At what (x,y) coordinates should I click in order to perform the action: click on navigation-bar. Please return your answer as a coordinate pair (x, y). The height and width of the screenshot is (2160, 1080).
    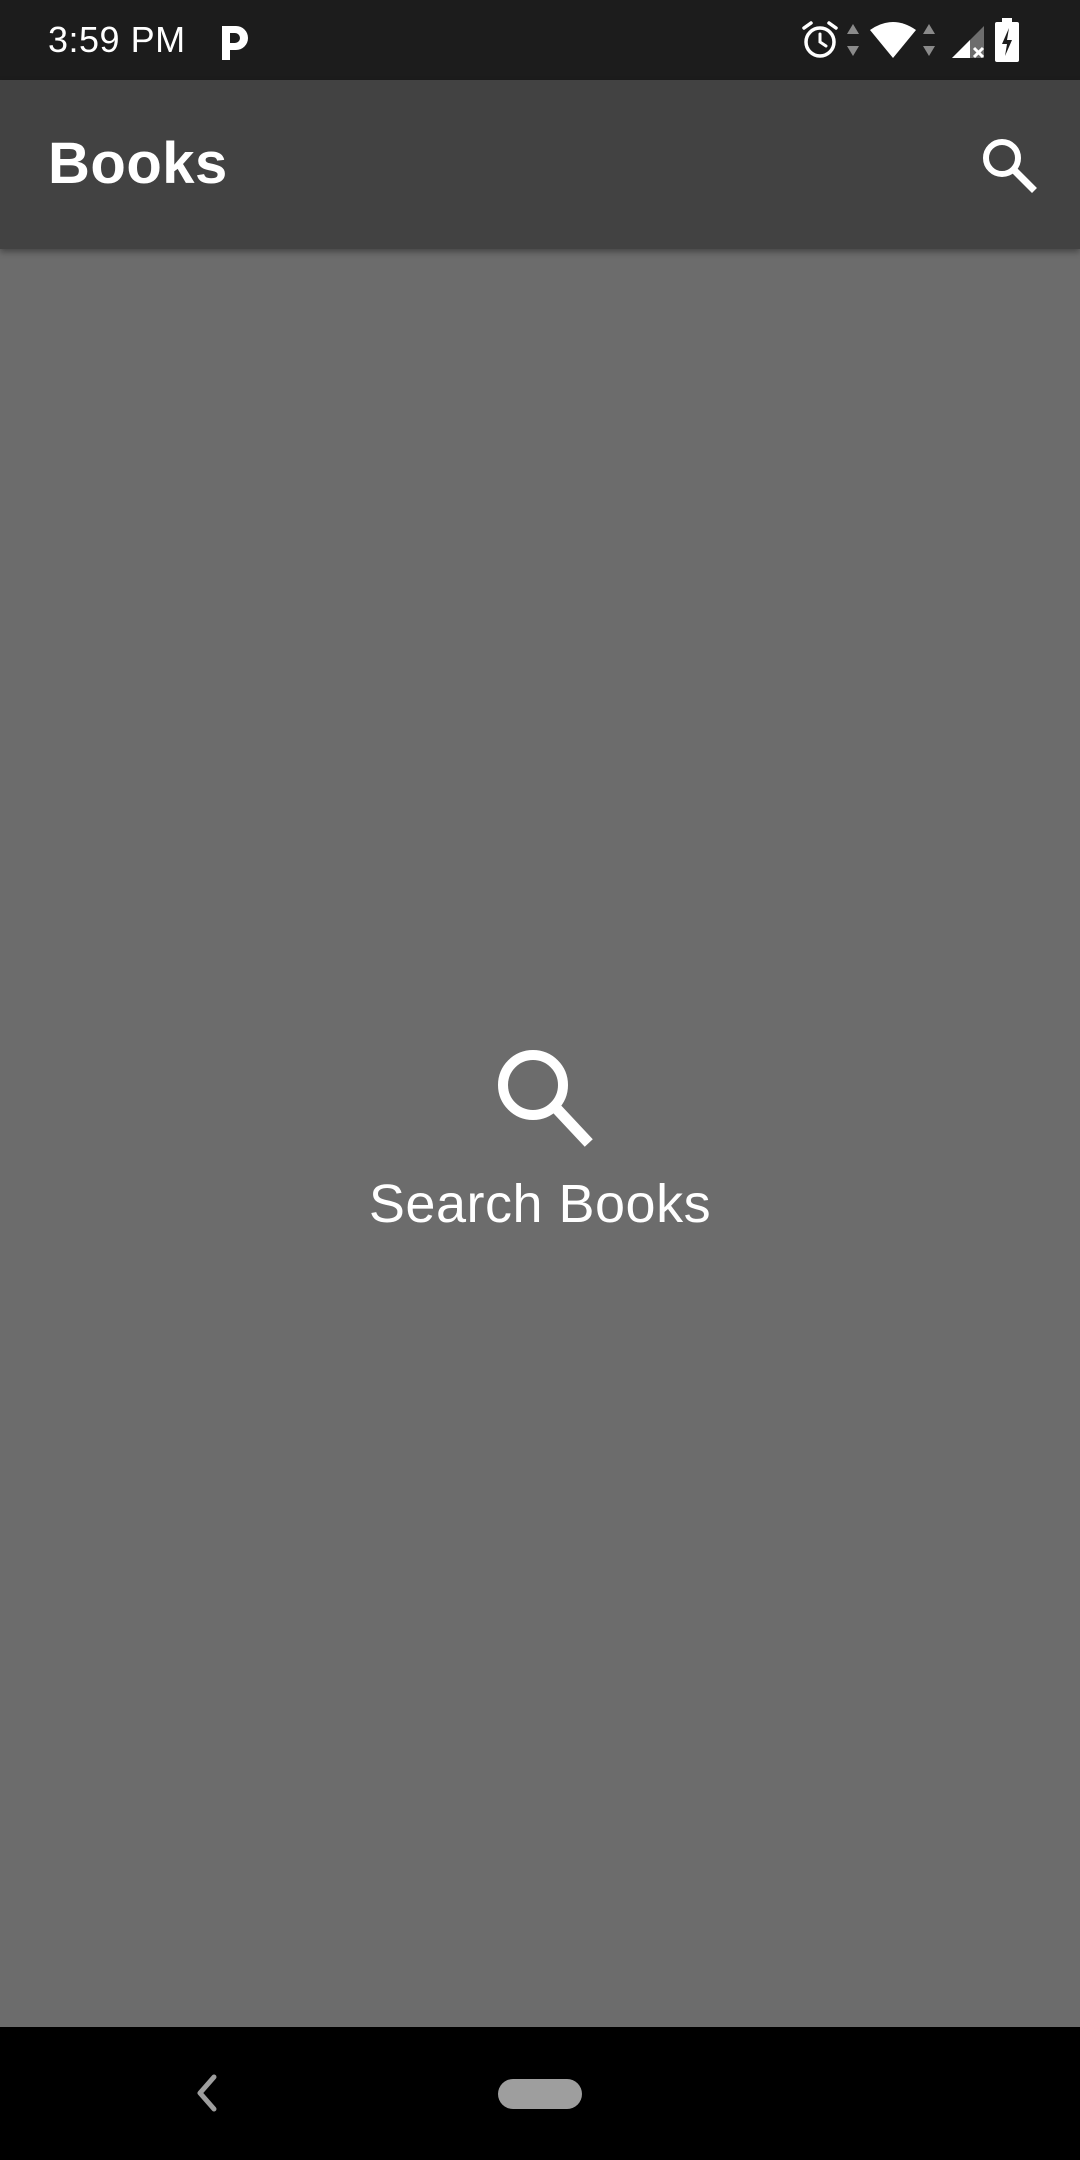
    Looking at the image, I should click on (540, 2093).